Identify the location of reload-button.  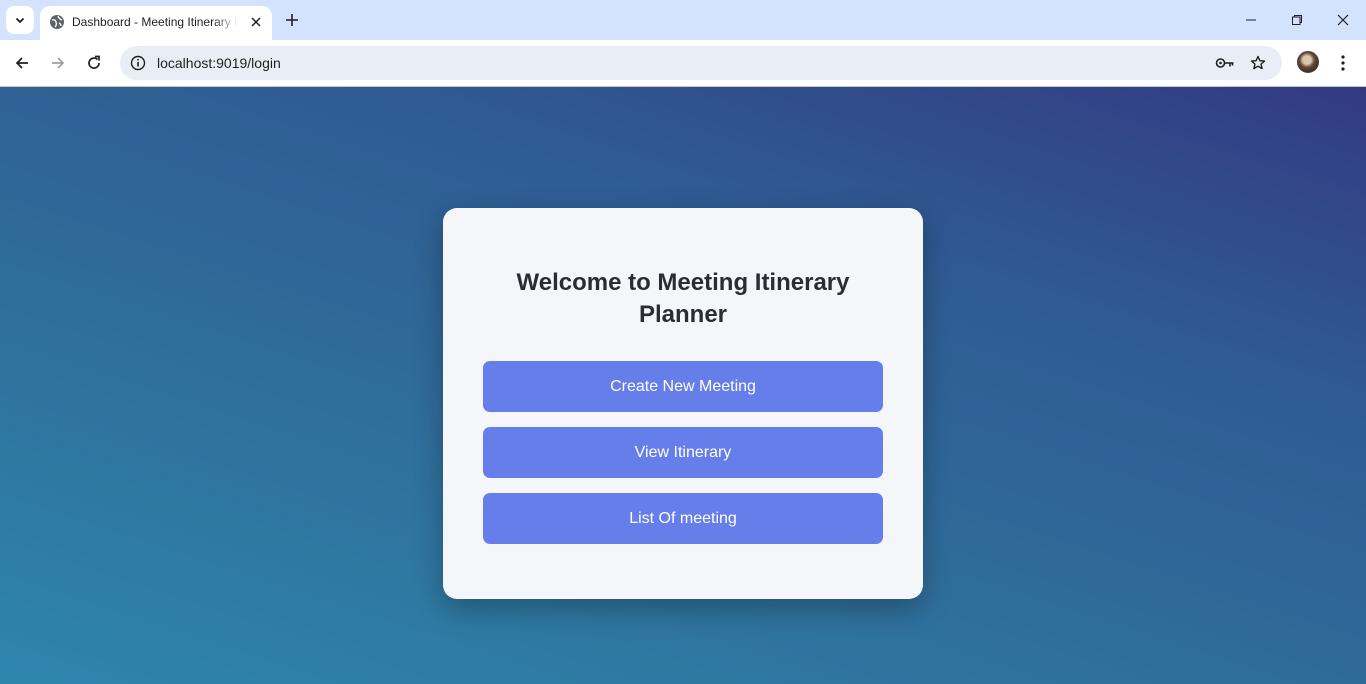
(94, 63).